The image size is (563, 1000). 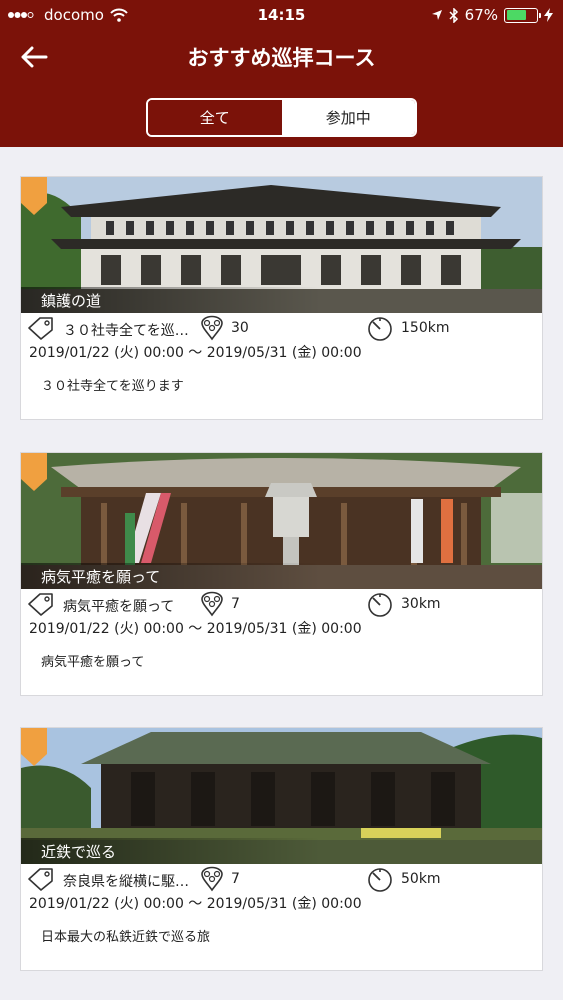 I want to click on page-title: おすすめ巡拝コース, so click(x=281, y=58).